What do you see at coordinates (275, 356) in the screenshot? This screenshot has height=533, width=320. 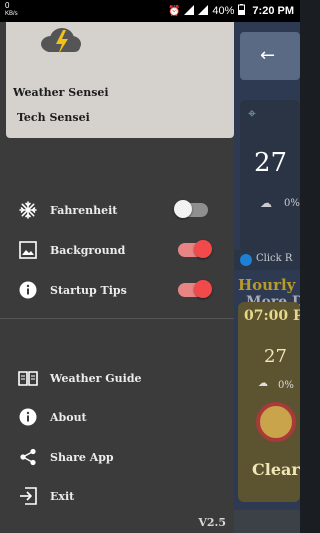 I see `hour-temp: 27` at bounding box center [275, 356].